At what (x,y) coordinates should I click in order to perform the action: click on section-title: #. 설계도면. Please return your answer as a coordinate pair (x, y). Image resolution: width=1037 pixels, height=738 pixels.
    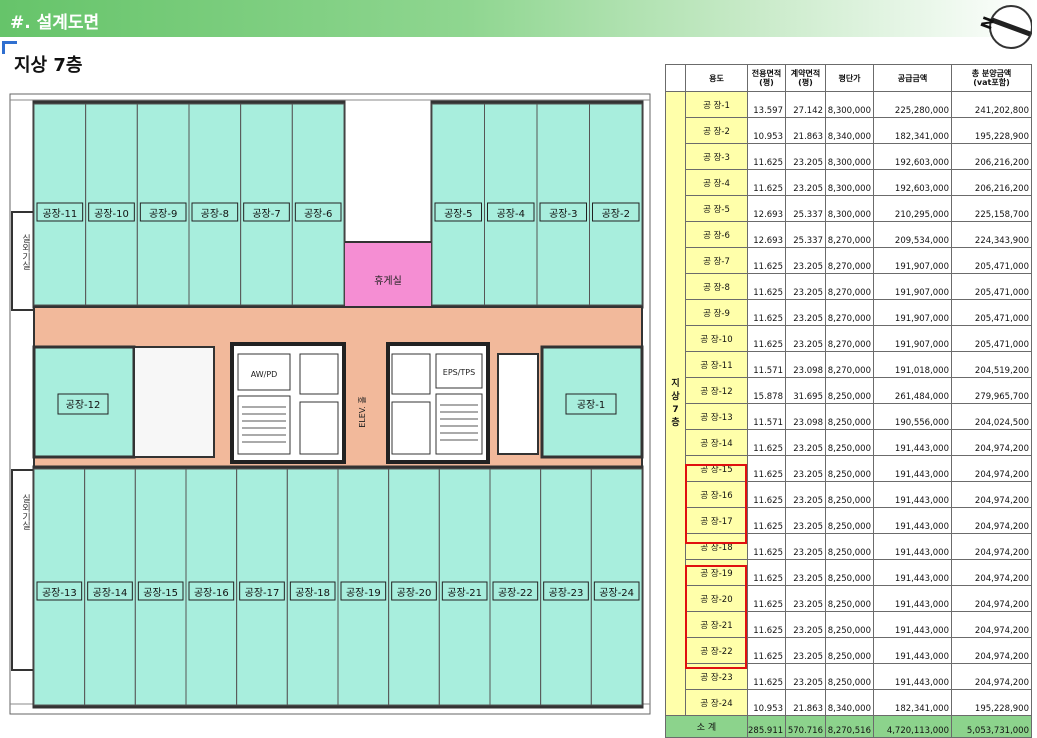
    Looking at the image, I should click on (55, 23).